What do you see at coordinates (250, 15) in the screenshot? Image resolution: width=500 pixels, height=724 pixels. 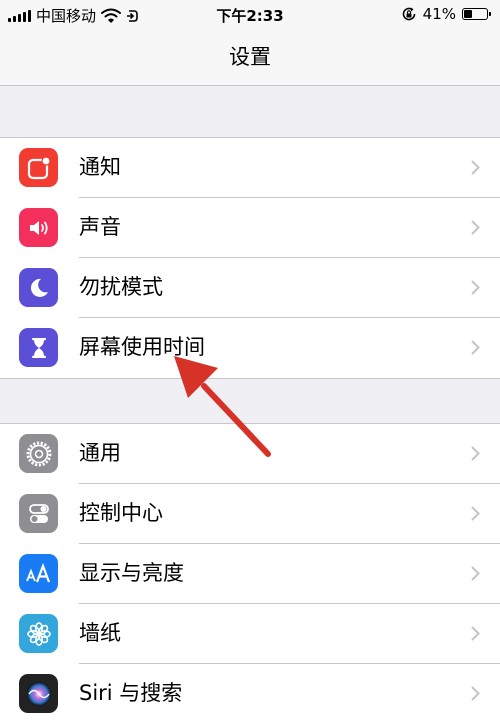 I see `status-bar: 中国移动 下午2:33 41%` at bounding box center [250, 15].